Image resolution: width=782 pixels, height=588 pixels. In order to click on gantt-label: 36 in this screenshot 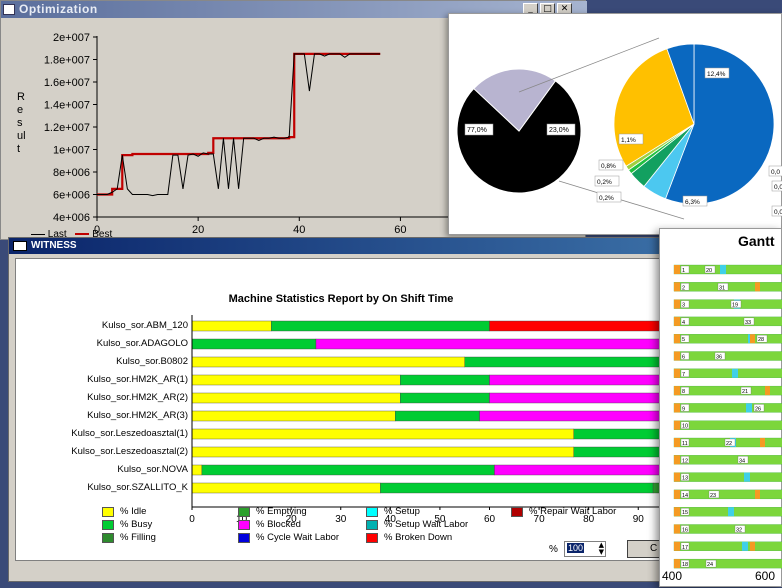, I will do `click(719, 358)`.